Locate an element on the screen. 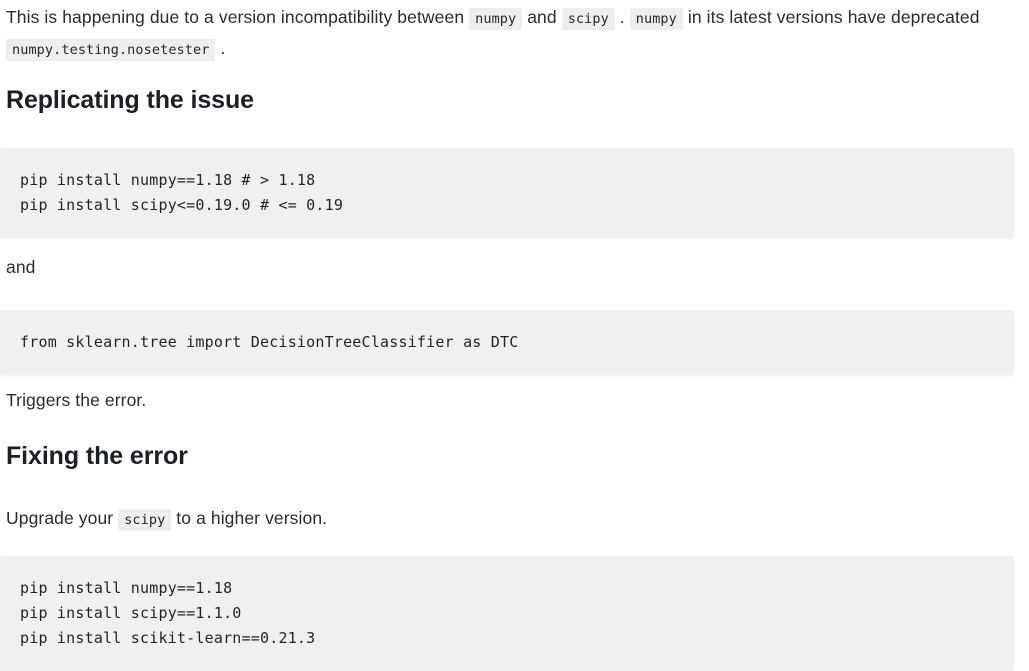  upgrade-text-1: Upgrade your is located at coordinates (62, 518).